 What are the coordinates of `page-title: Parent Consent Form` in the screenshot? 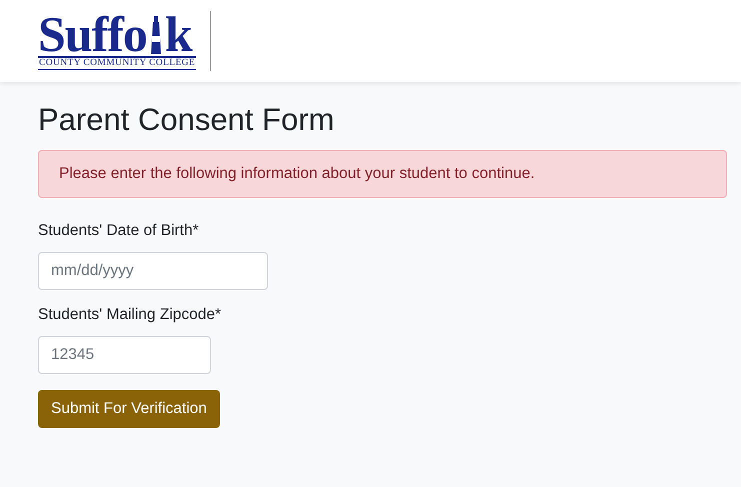 It's located at (187, 120).